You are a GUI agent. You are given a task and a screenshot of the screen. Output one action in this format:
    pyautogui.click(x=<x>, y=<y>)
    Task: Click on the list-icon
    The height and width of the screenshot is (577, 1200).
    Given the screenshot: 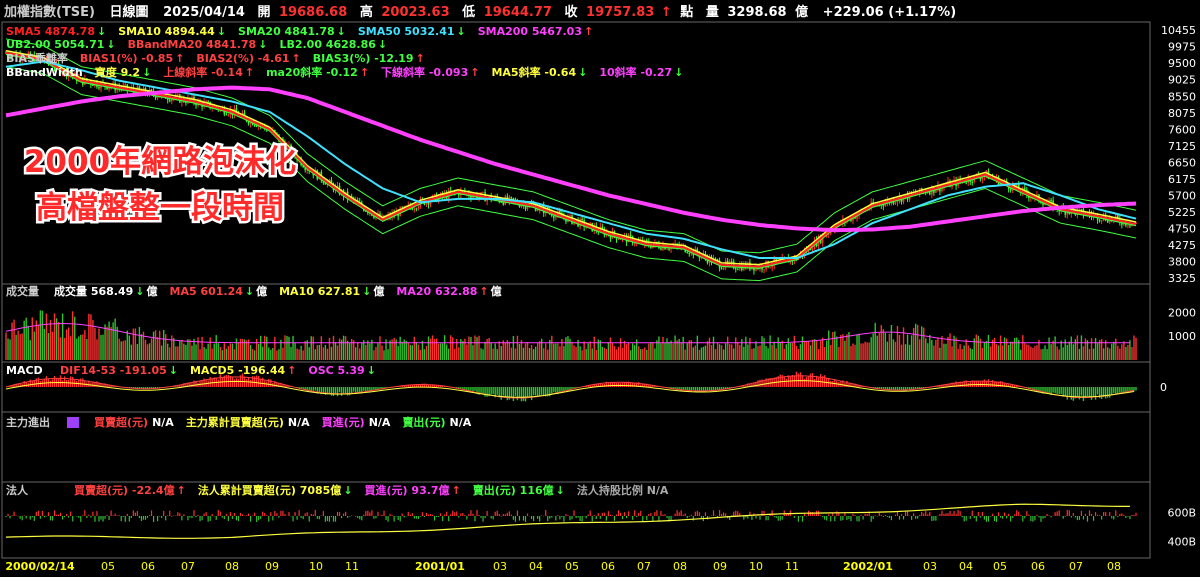 What is the action you would take?
    pyautogui.click(x=73, y=422)
    